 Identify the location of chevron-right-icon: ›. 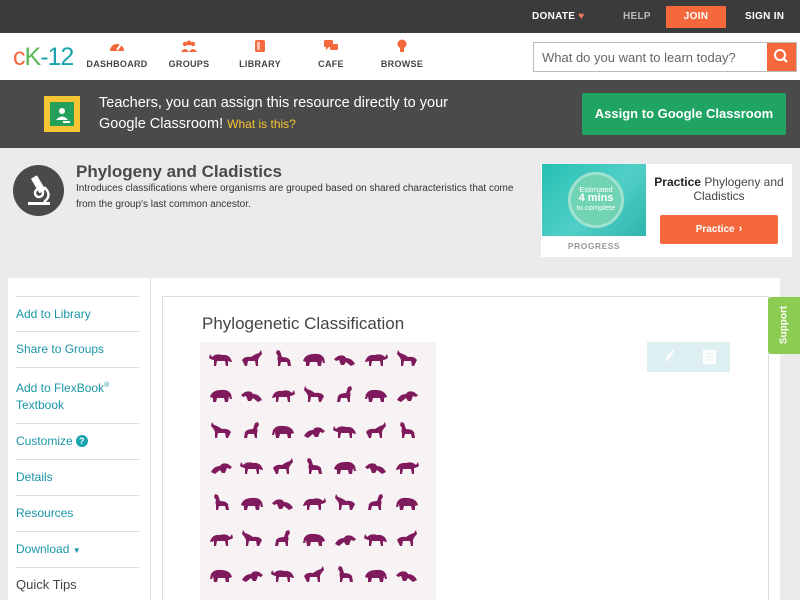
(740, 229).